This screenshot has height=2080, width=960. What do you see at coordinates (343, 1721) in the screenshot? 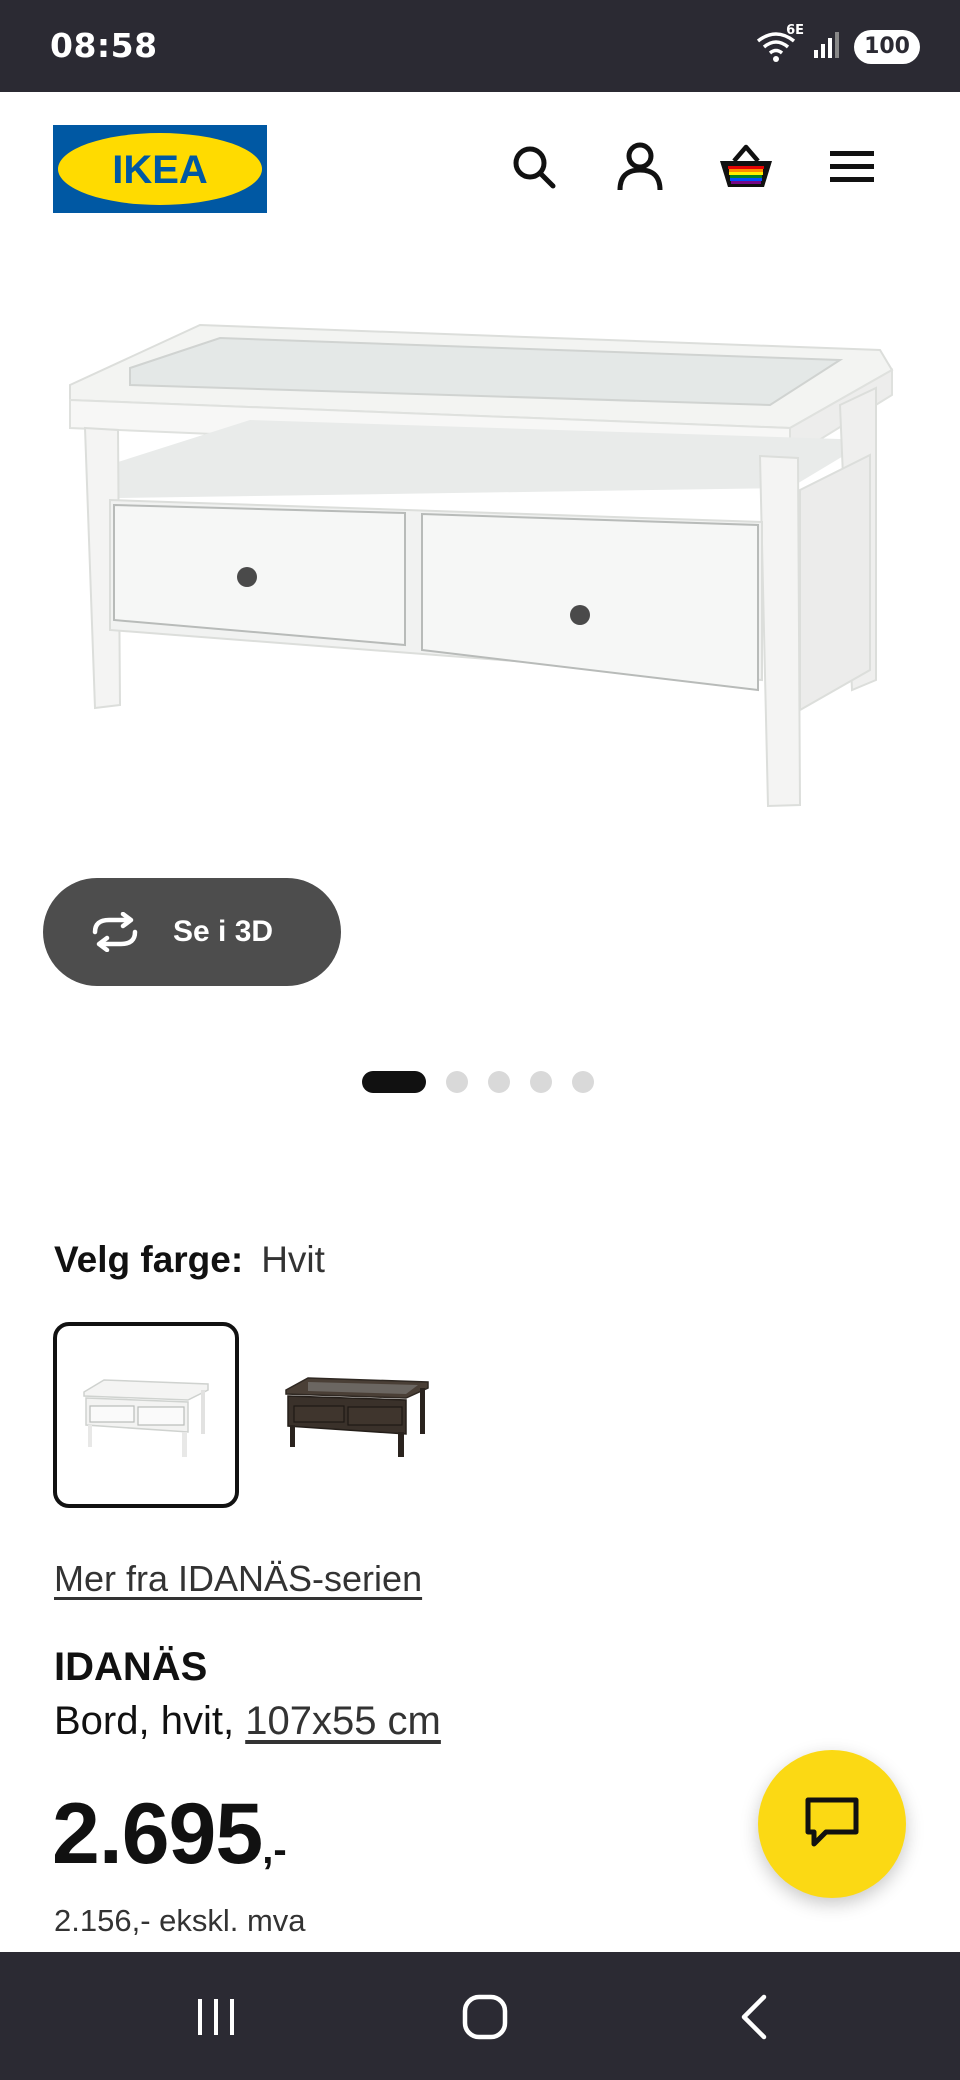
I see `product-size-link: 107x55 cm` at bounding box center [343, 1721].